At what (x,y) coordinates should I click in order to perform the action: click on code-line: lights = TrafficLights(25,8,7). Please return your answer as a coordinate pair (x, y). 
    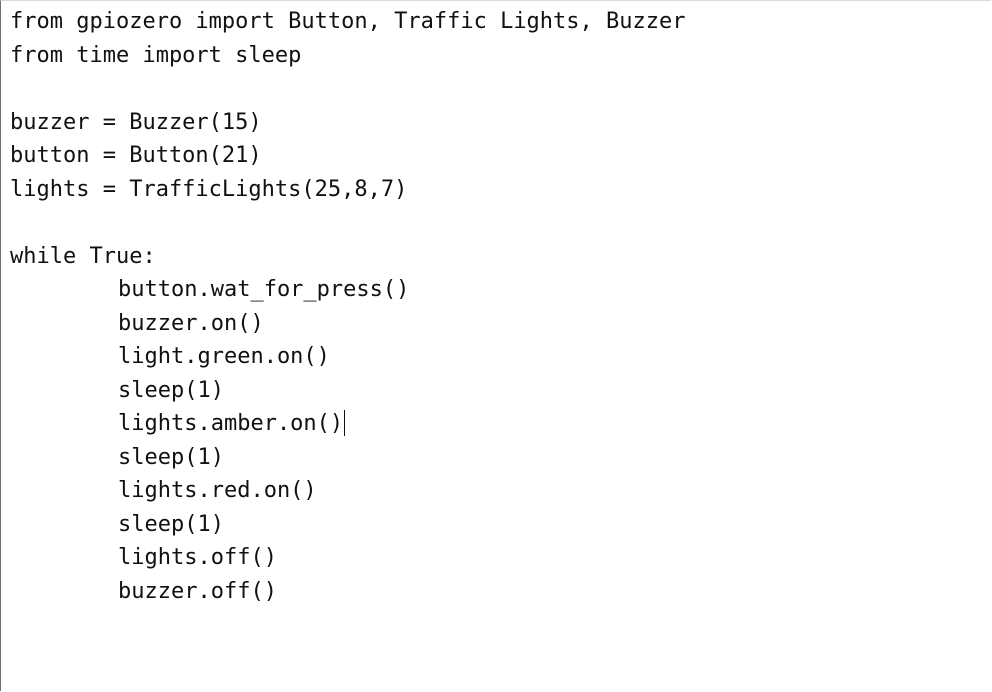
    Looking at the image, I should click on (348, 190).